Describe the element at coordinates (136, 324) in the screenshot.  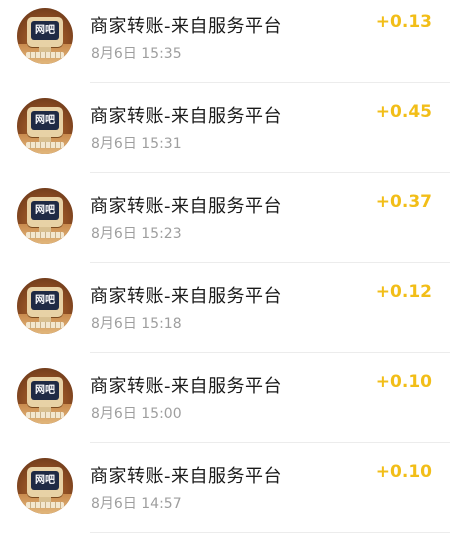
I see `transaction-time: 8月6日 15:18` at that location.